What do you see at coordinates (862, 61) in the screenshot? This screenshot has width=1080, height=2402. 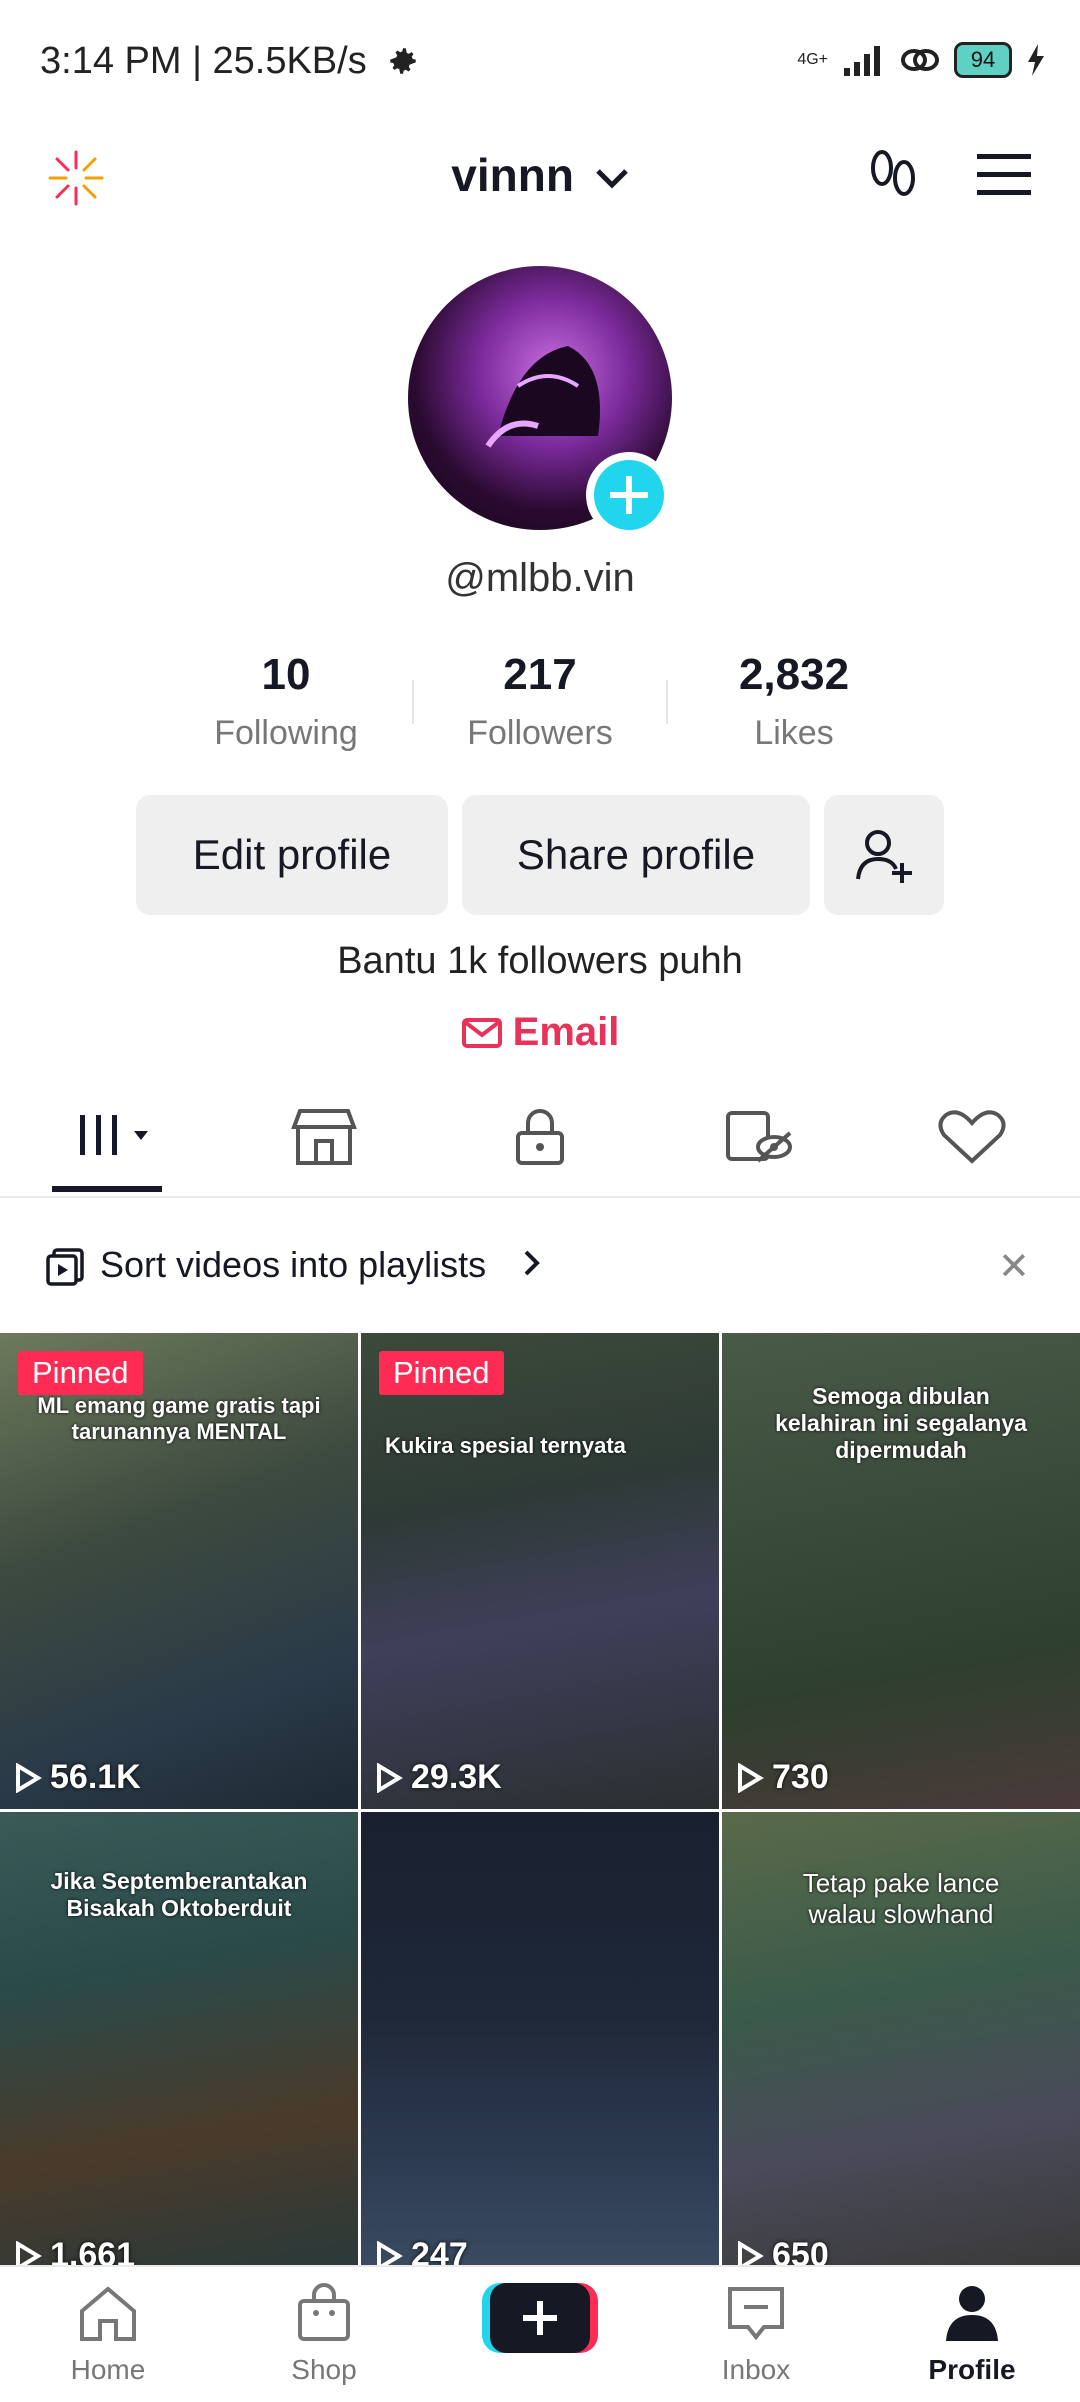 I see `signal-icon` at bounding box center [862, 61].